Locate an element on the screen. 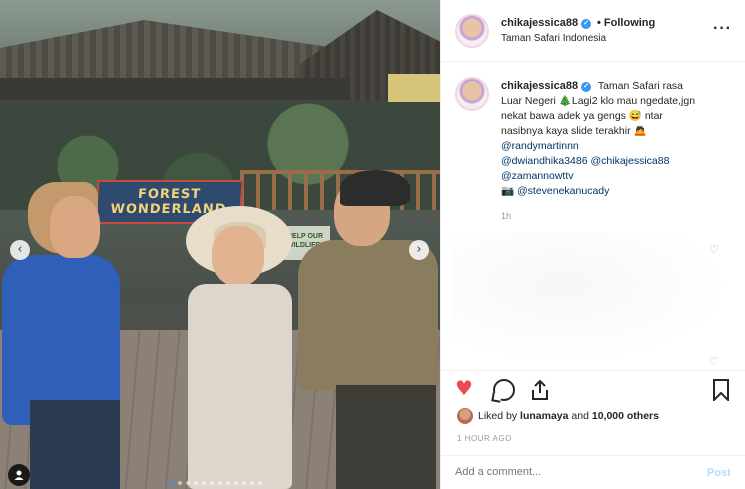 The width and height of the screenshot is (745, 489). user-icon is located at coordinates (19, 475).